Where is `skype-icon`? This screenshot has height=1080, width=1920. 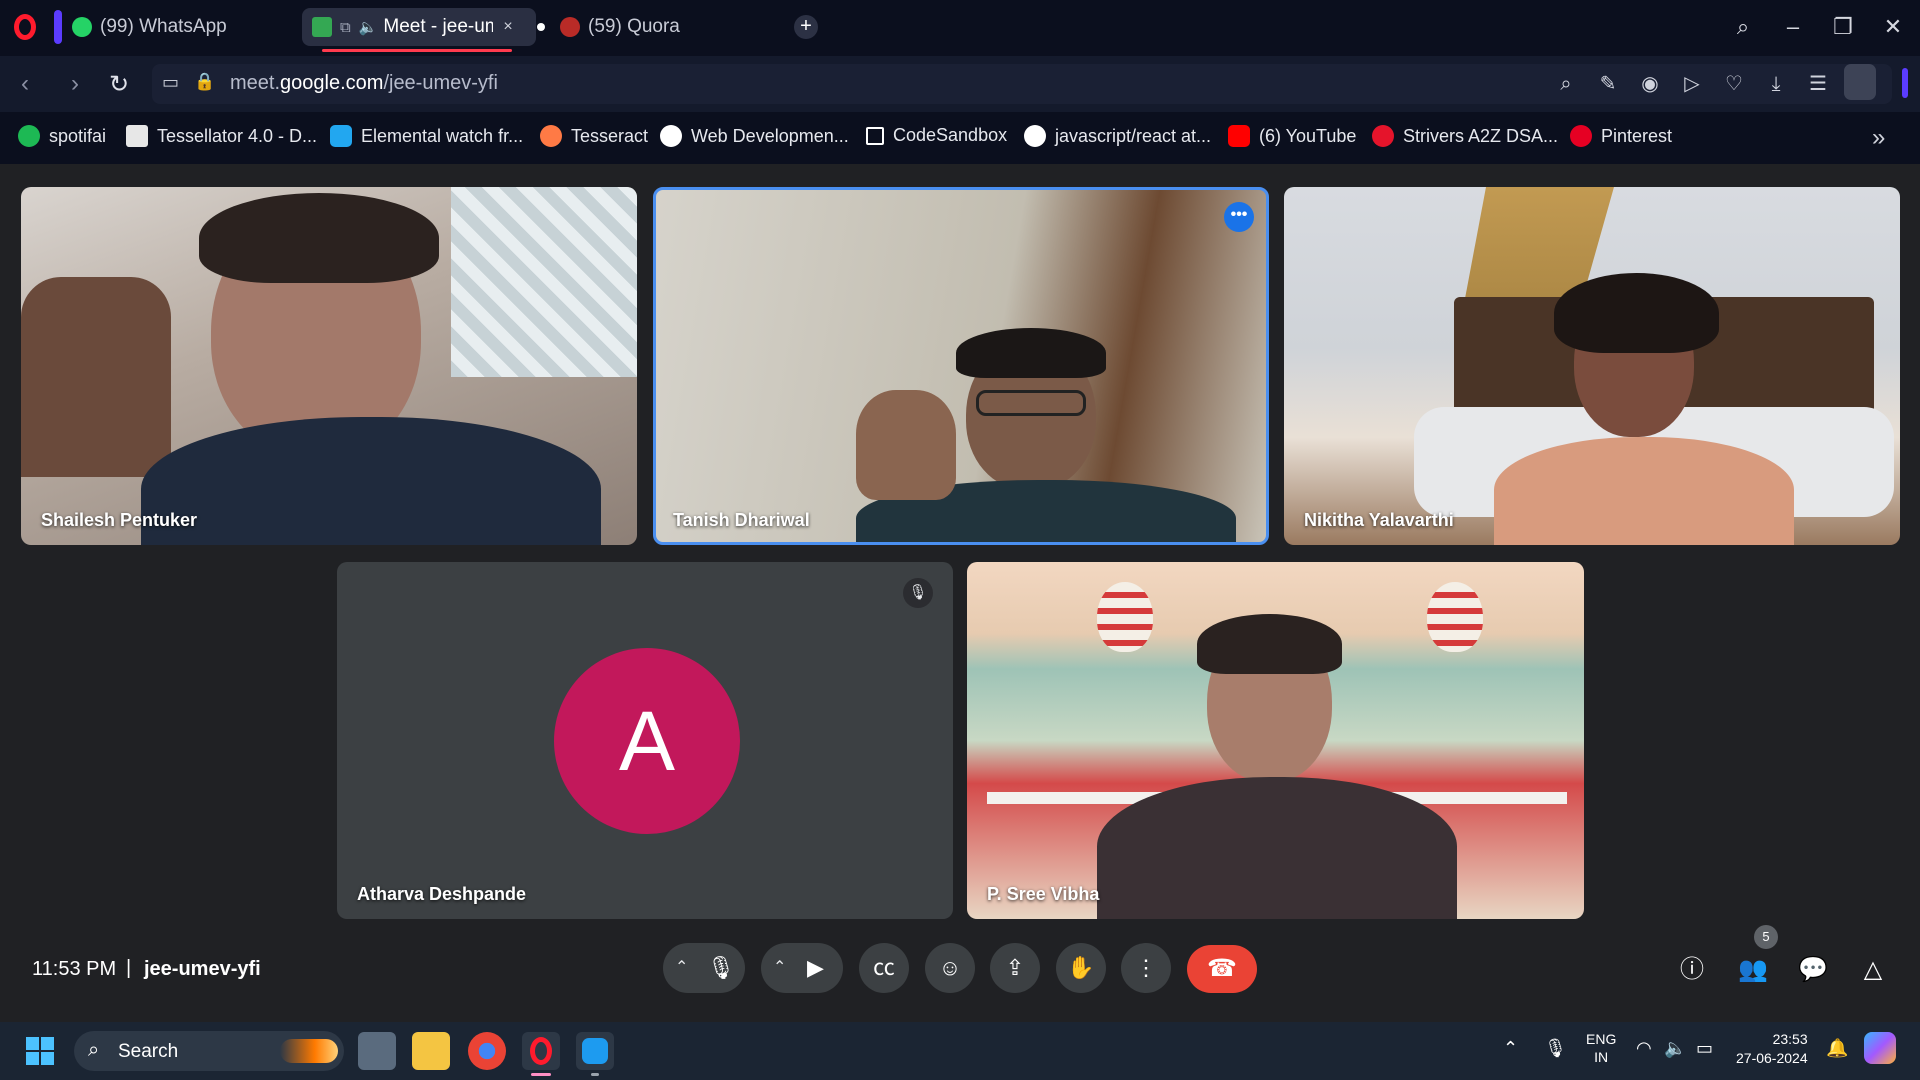 skype-icon is located at coordinates (595, 1051).